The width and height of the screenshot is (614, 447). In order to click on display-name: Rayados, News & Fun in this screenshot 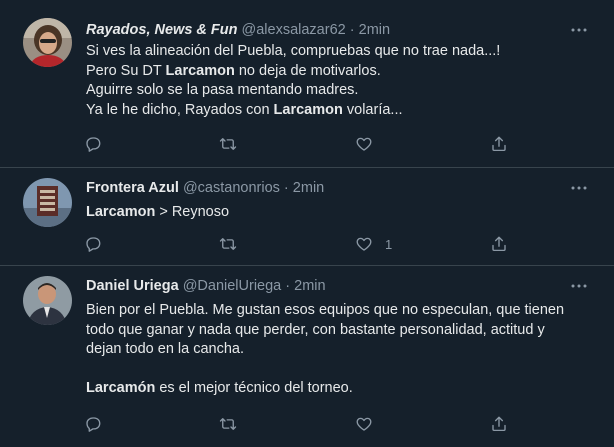, I will do `click(161, 30)`.